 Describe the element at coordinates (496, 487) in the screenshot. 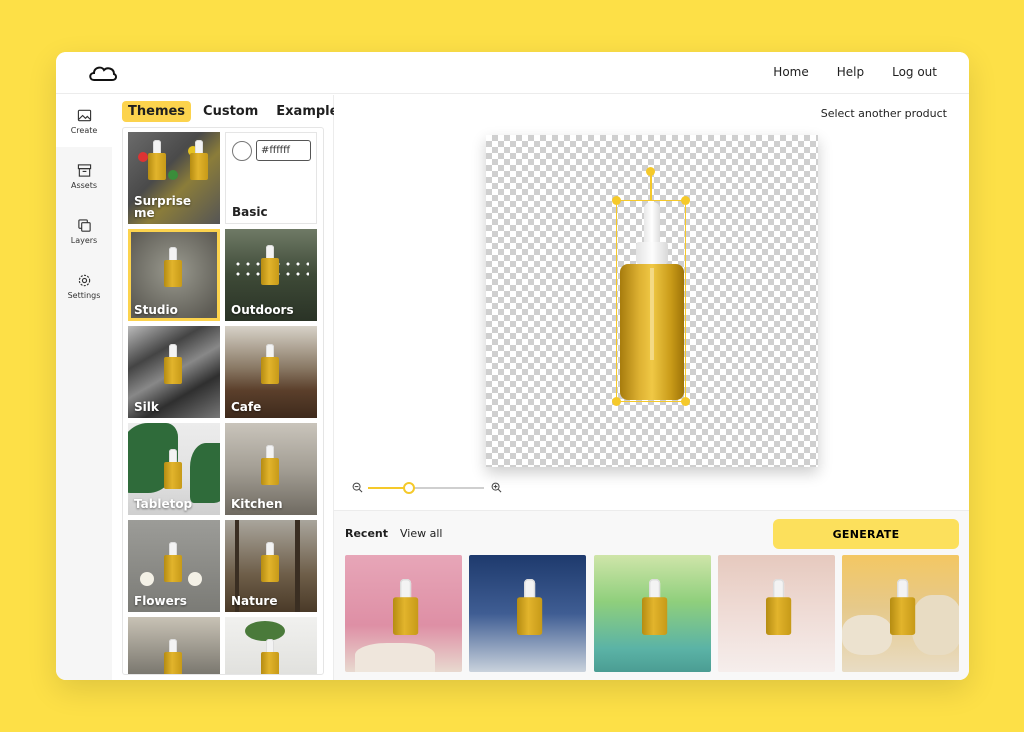

I see `zoom-in-icon` at that location.